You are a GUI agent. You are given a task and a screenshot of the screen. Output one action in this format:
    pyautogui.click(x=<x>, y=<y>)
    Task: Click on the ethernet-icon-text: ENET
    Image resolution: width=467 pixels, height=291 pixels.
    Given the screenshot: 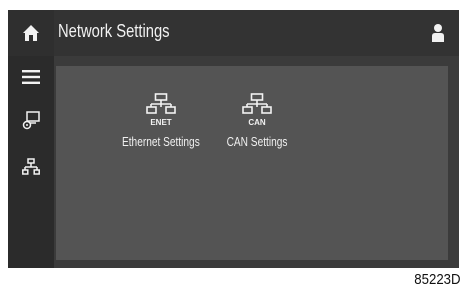 What is the action you would take?
    pyautogui.click(x=160, y=122)
    